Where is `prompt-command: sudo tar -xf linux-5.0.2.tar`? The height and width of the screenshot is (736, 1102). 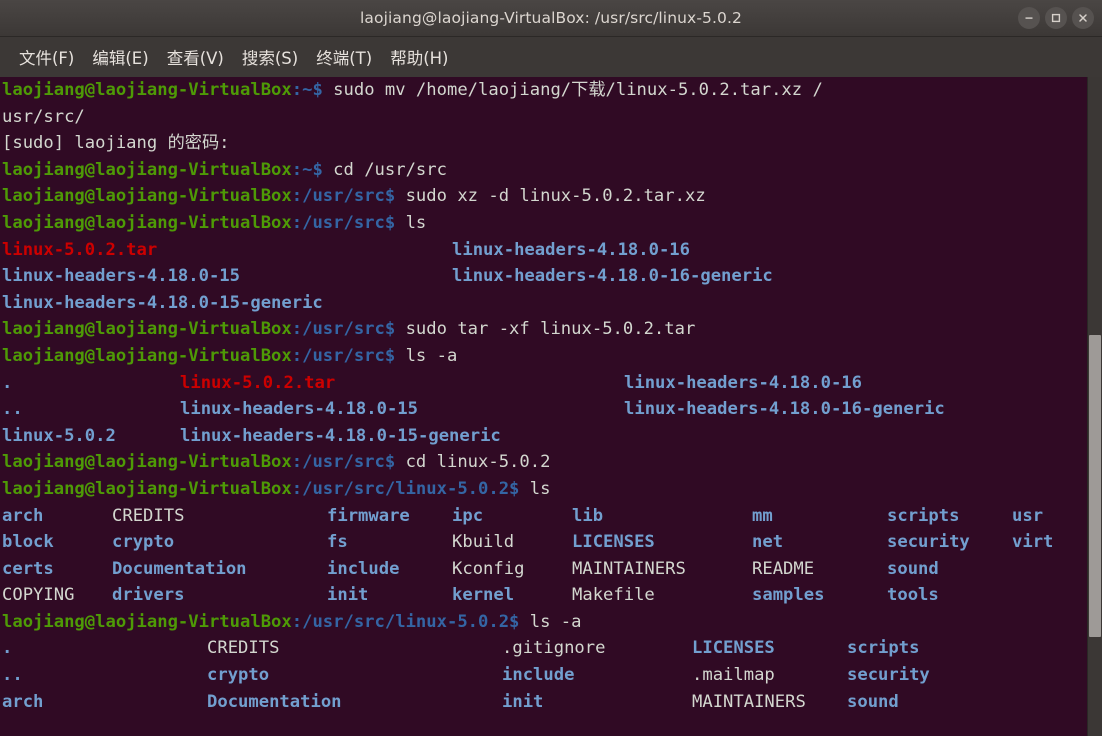 prompt-command: sudo tar -xf linux-5.0.2.tar is located at coordinates (545, 329).